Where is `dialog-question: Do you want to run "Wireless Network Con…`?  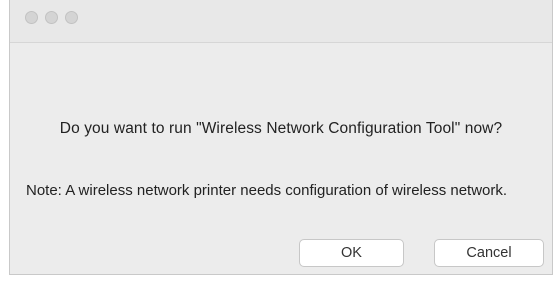
dialog-question: Do you want to run "Wireless Network Con… is located at coordinates (281, 128).